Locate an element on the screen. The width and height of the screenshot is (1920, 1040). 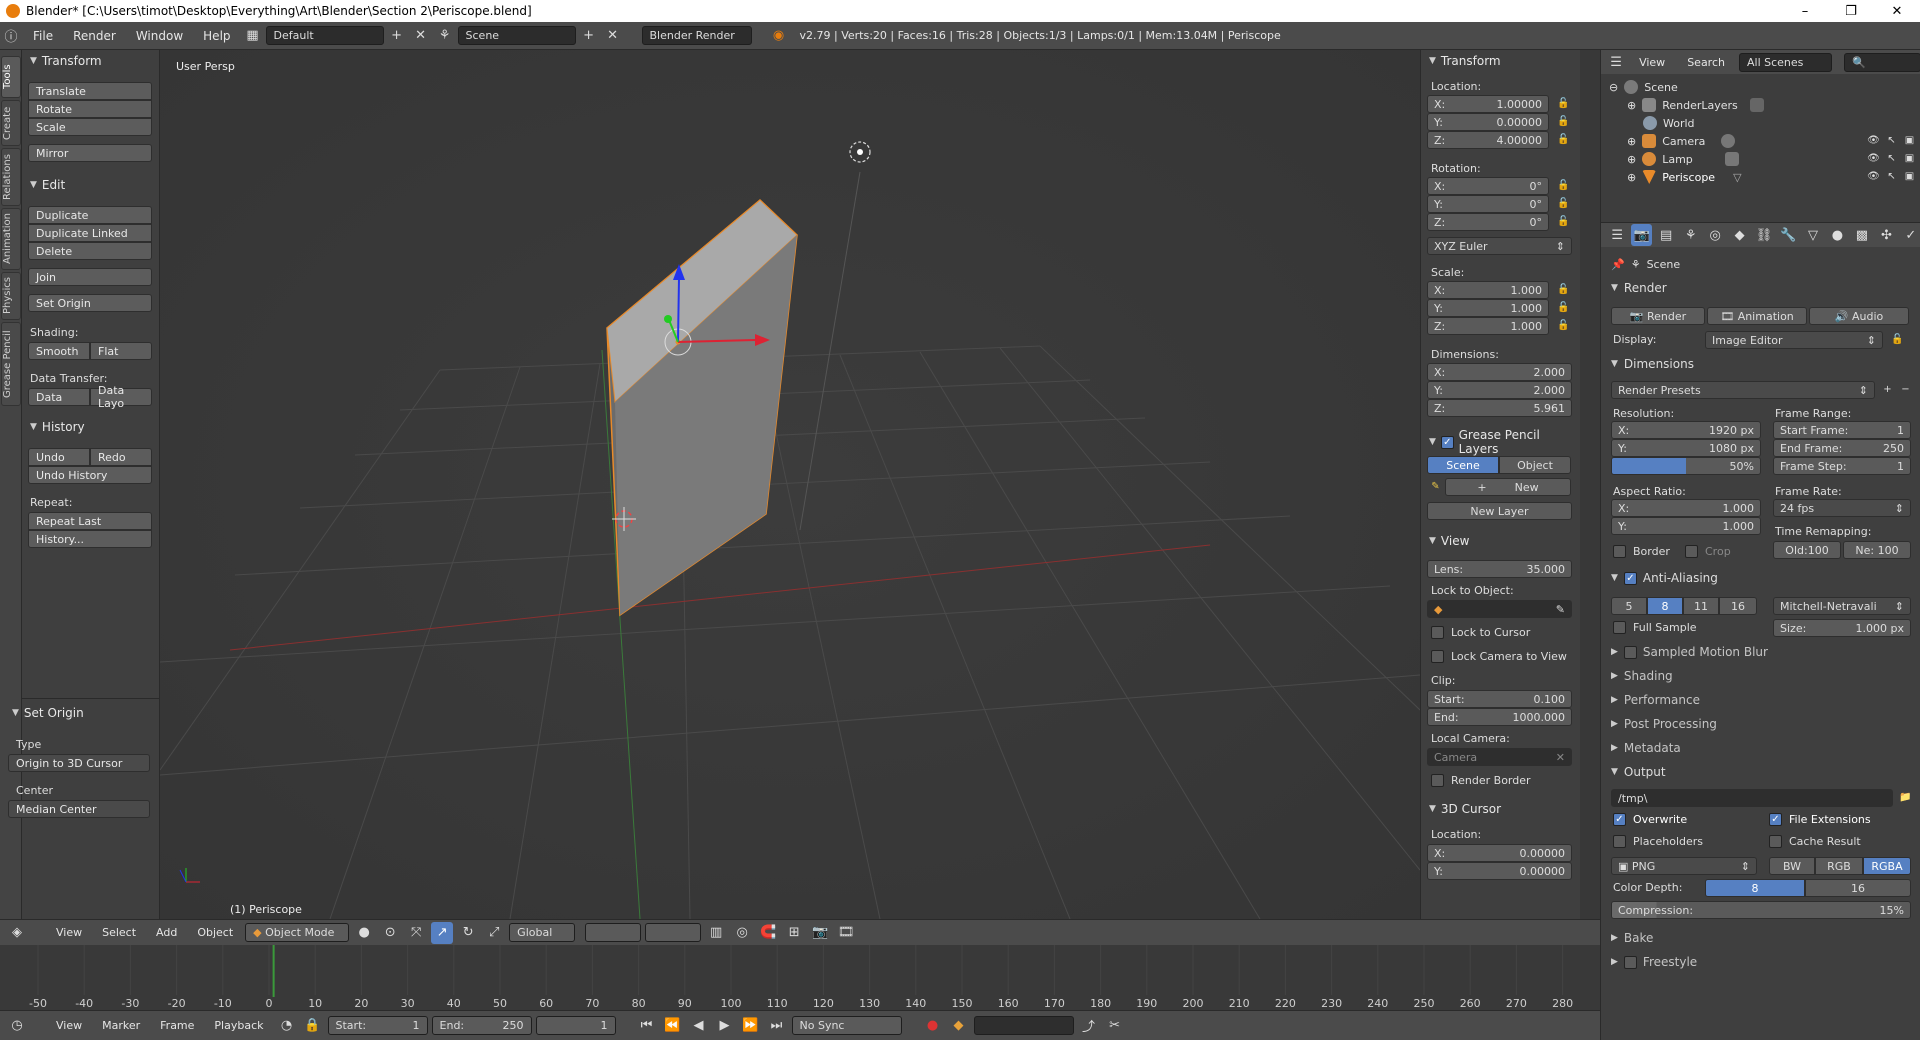
z-manipulator-arrow is located at coordinates (678, 310).